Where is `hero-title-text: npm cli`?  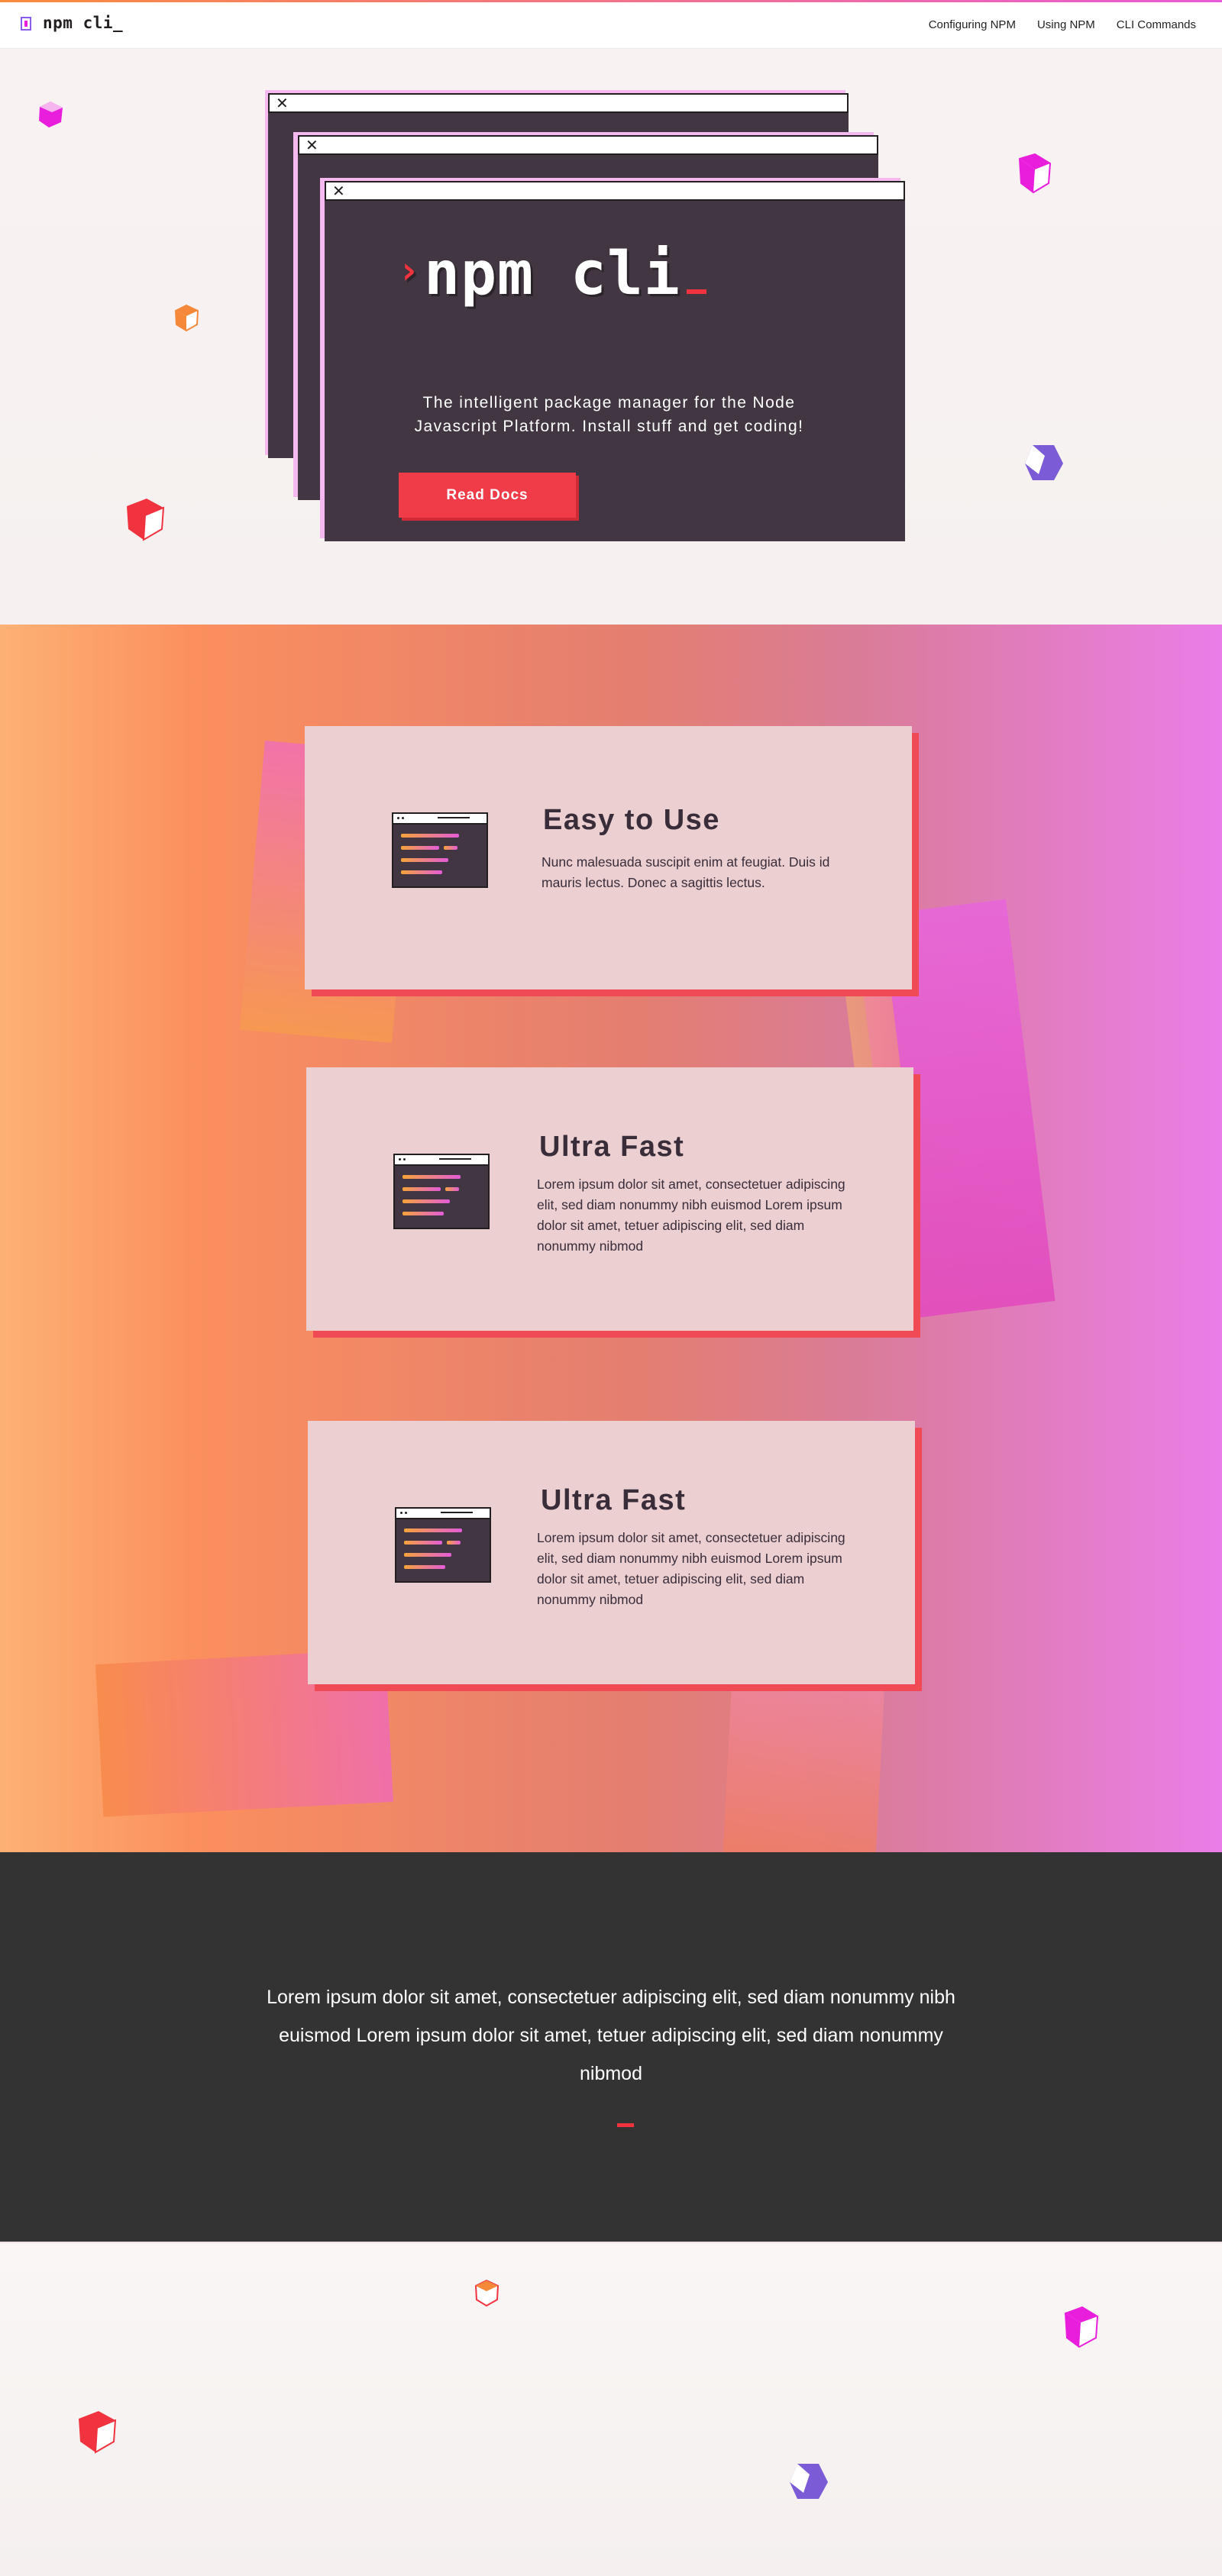 hero-title-text: npm cli is located at coordinates (553, 274).